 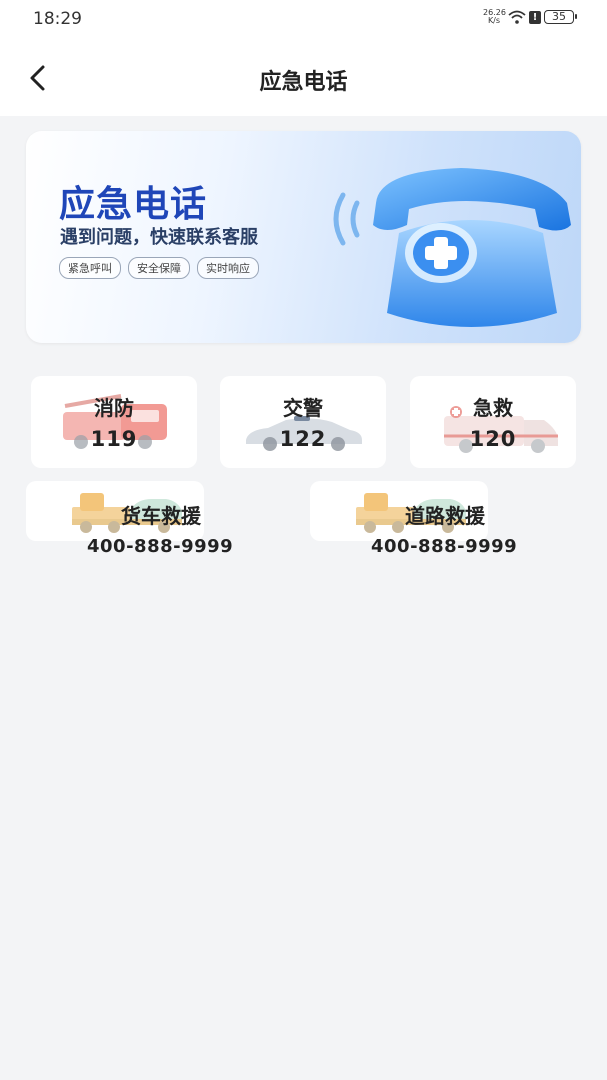 What do you see at coordinates (159, 237) in the screenshot?
I see `banner-subtitle: 遇到问题，快速联系客服` at bounding box center [159, 237].